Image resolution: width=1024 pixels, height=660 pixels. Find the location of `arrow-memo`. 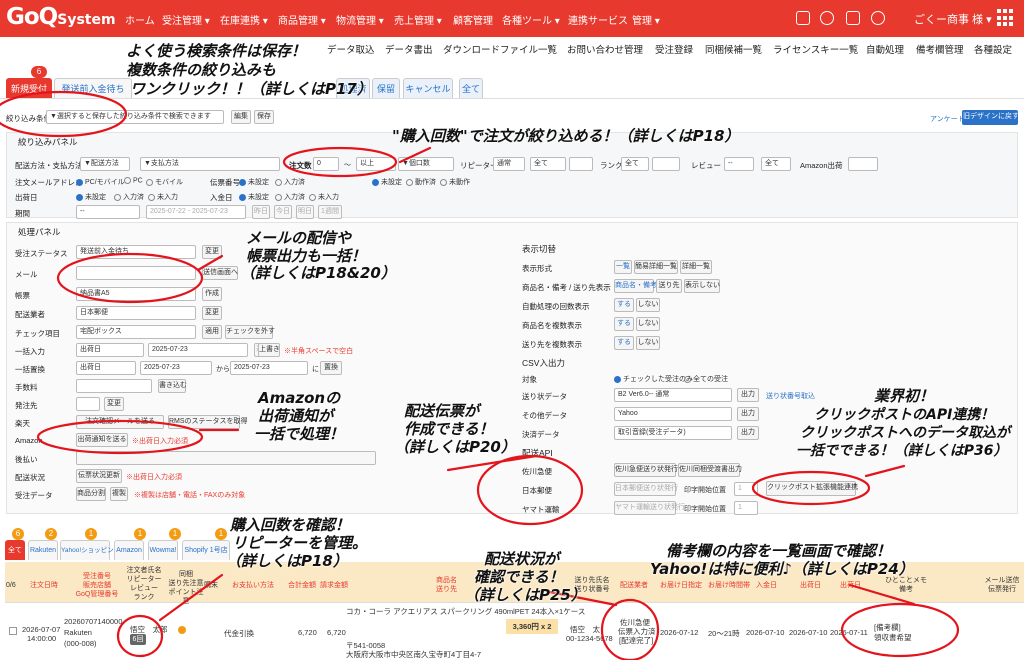

arrow-memo is located at coordinates (882, 594).